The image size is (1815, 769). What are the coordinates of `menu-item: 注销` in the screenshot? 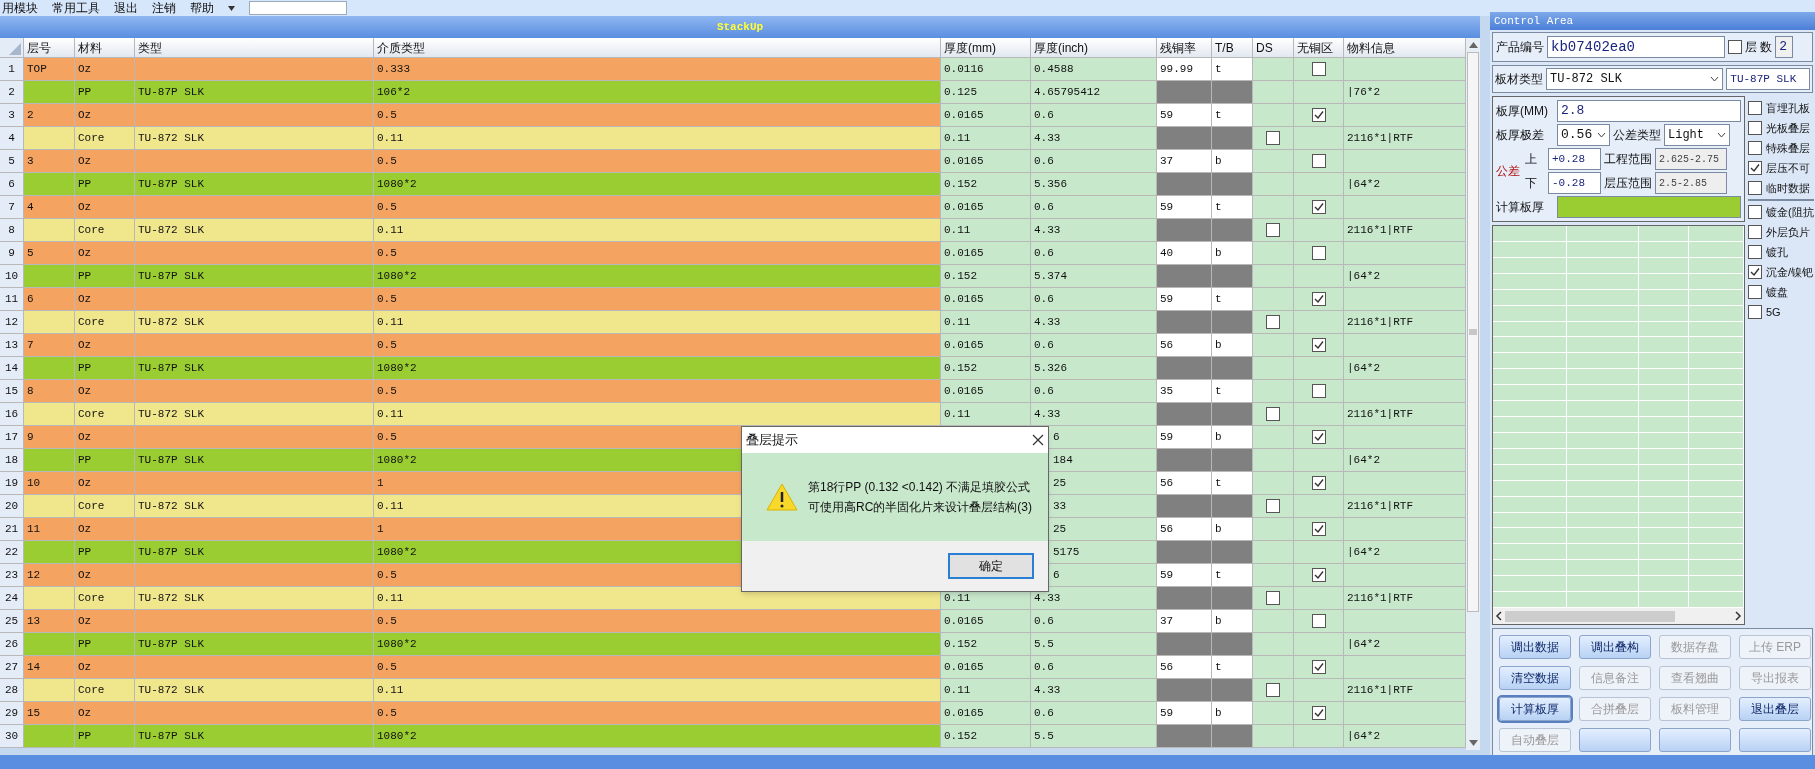 It's located at (164, 8).